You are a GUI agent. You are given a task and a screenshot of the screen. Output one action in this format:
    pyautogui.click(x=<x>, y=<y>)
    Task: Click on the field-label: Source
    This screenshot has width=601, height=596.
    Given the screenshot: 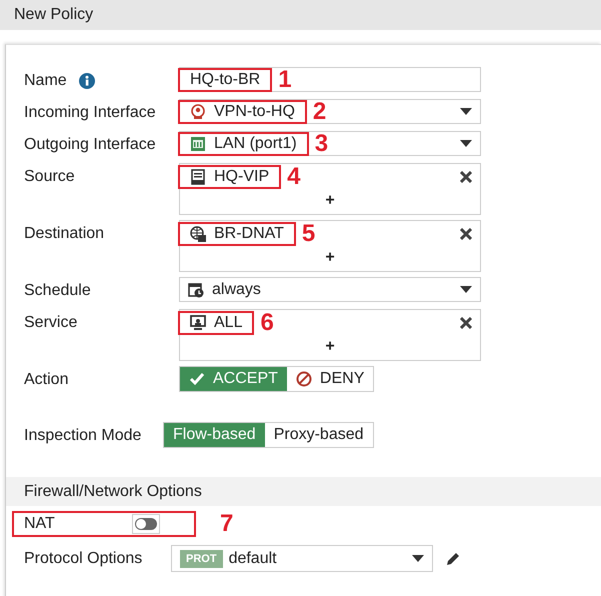 What is the action you would take?
    pyautogui.click(x=49, y=177)
    